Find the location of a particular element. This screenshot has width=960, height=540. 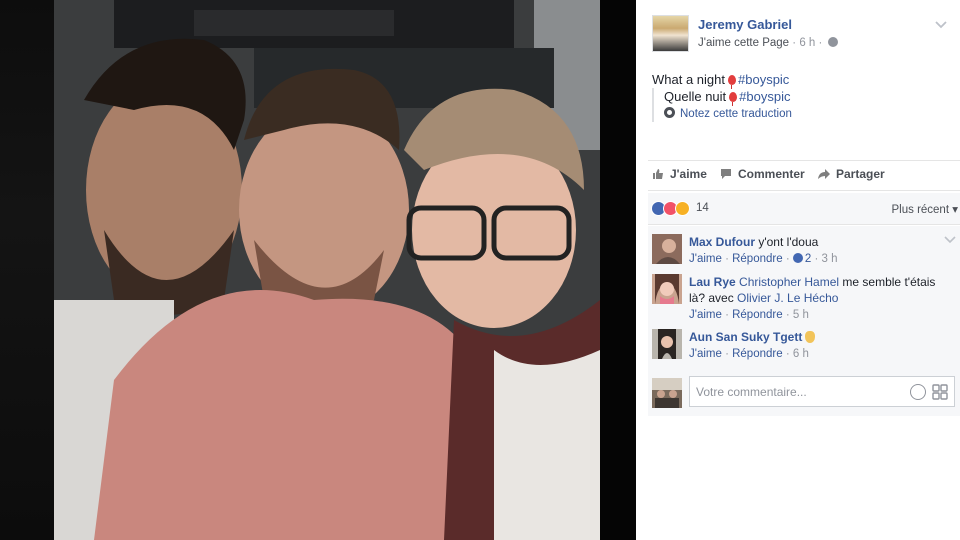

globe-icon is located at coordinates (832, 42).